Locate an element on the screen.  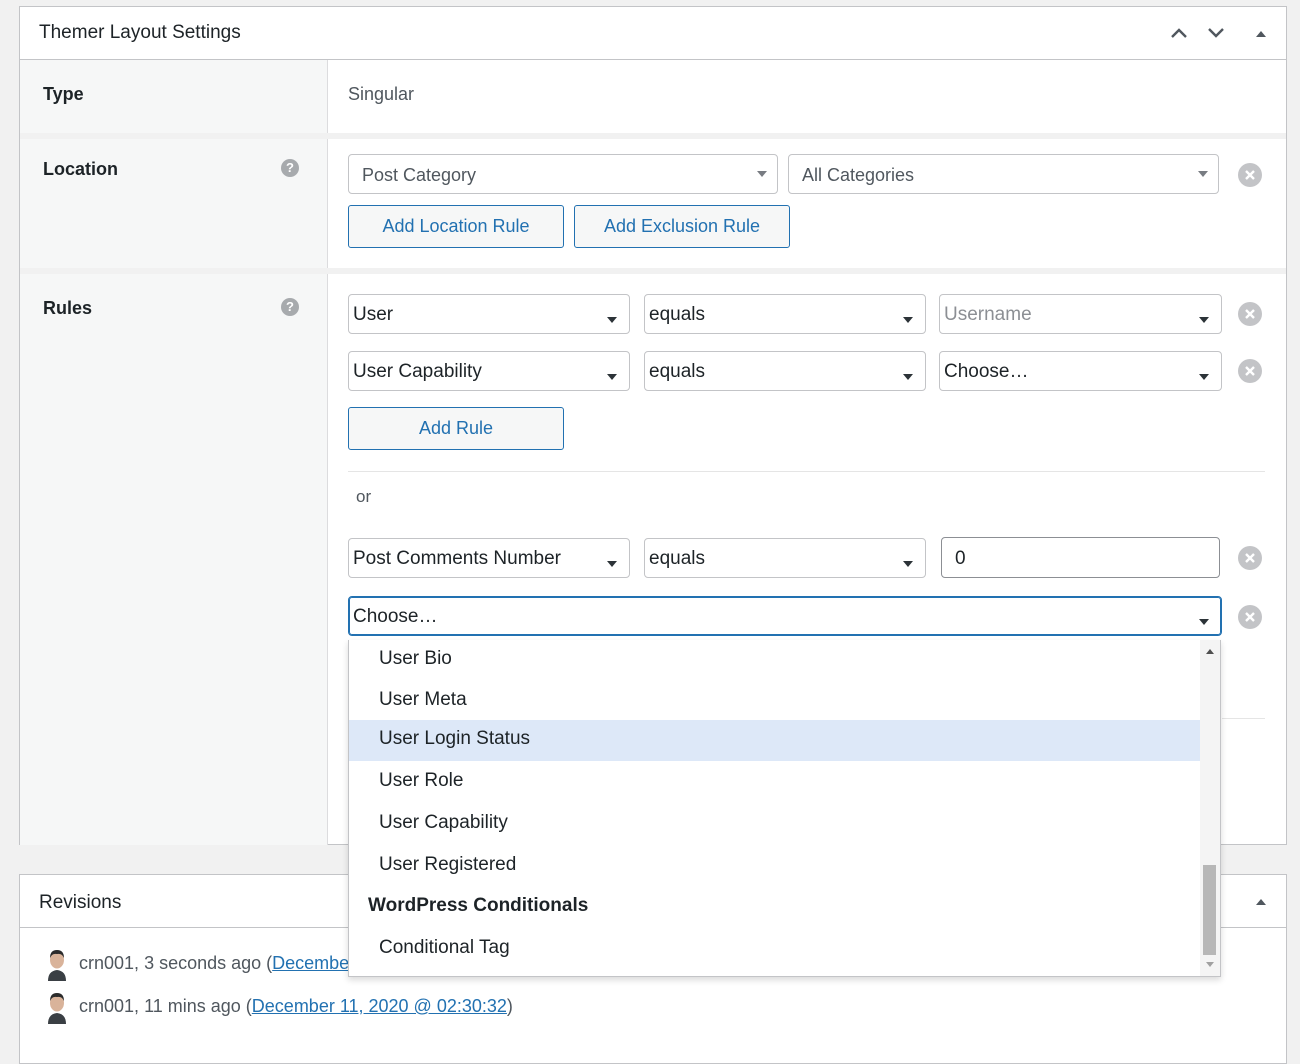
dropdown-option: User Registered is located at coordinates (775, 866).